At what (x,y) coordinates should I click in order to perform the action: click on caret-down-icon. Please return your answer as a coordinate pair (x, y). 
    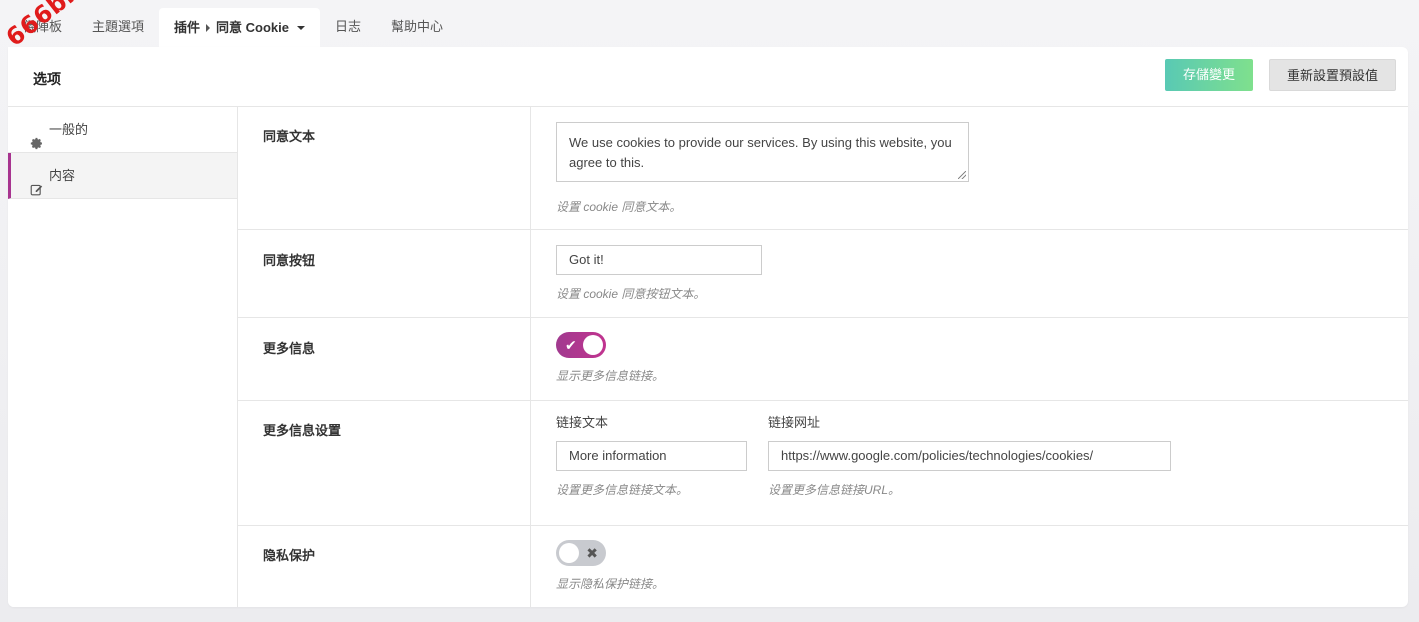
    Looking at the image, I should click on (301, 27).